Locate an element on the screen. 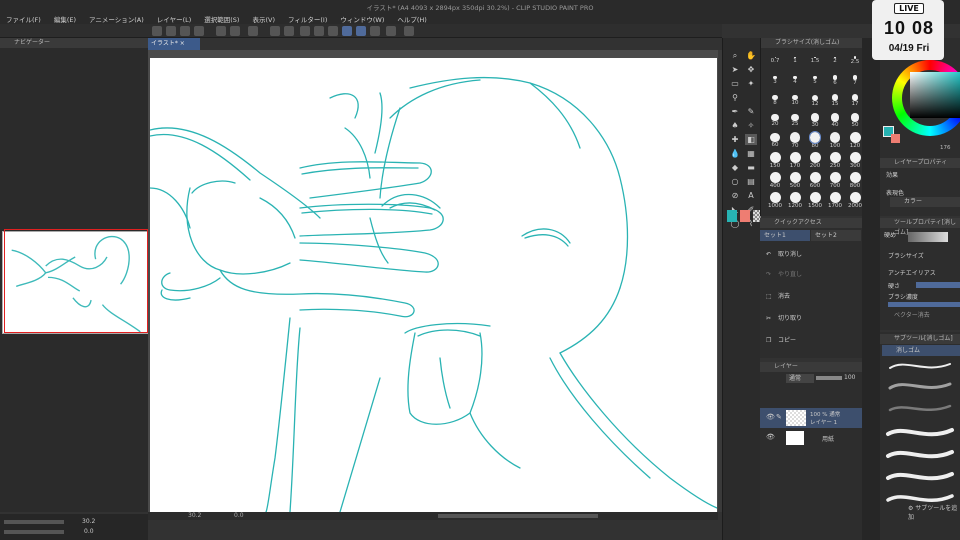 This screenshot has height=540, width=960. open-icon is located at coordinates (171, 31).